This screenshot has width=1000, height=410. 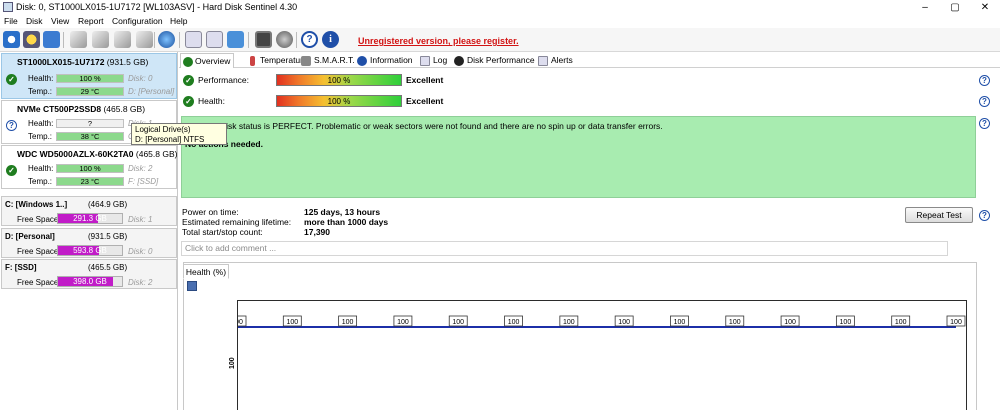 What do you see at coordinates (317, 232) in the screenshot?
I see `start-stop-value: 17,390` at bounding box center [317, 232].